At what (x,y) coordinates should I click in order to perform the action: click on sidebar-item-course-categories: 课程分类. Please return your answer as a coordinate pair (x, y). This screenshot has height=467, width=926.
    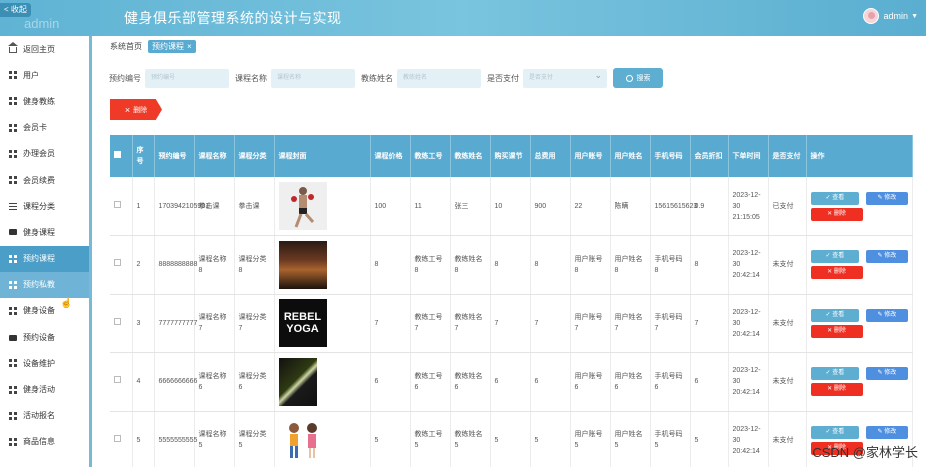
    Looking at the image, I should click on (44, 206).